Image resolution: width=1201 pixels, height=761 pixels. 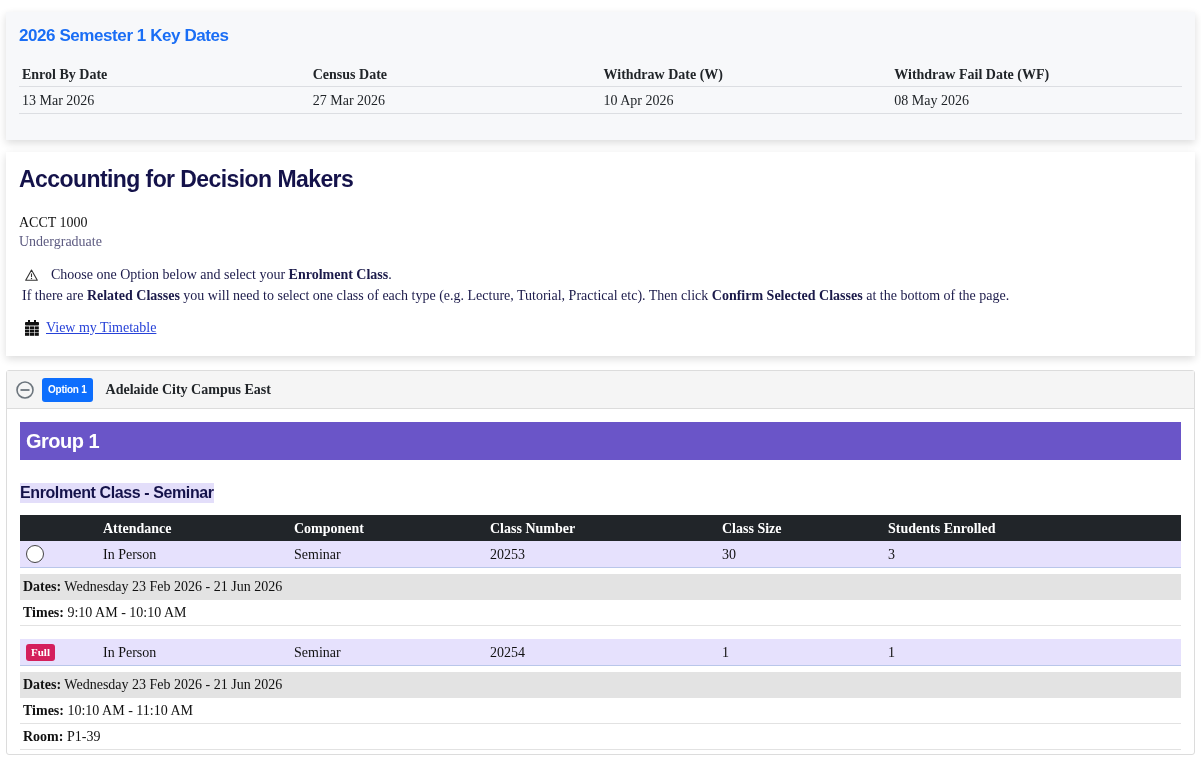 I want to click on column-header: Withdraw Fail Date (WF), so click(x=1036, y=74).